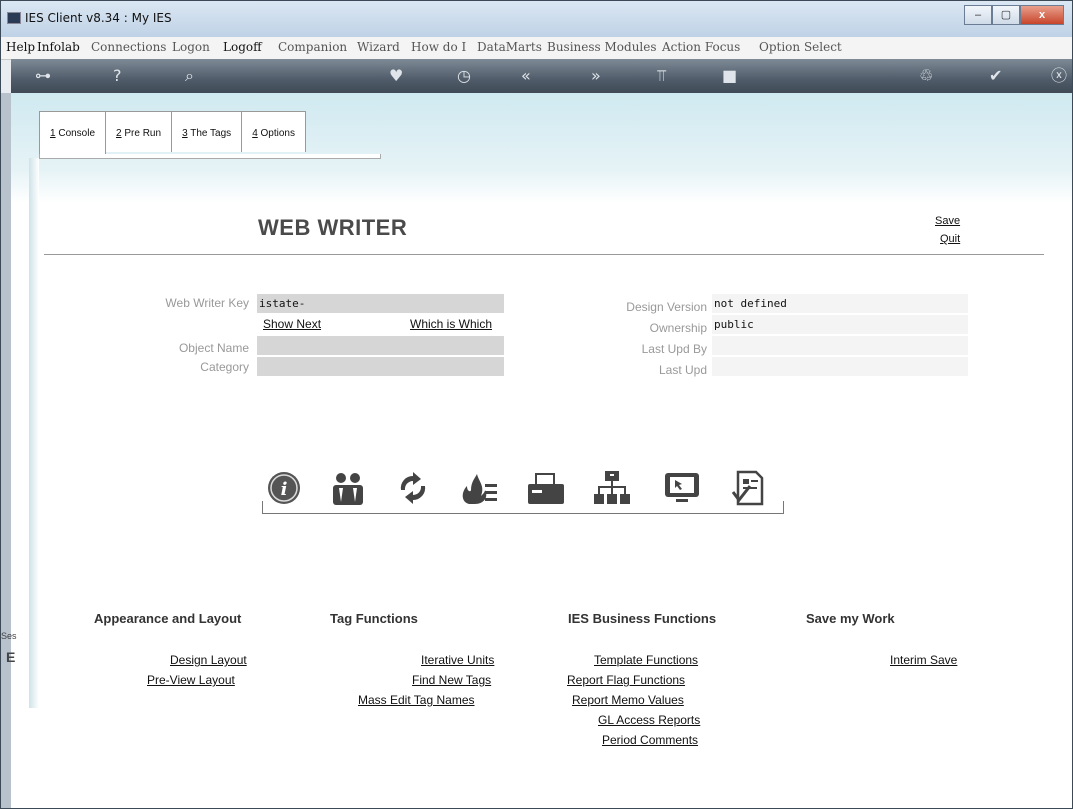  I want to click on close-icon: ⓧ, so click(1059, 76).